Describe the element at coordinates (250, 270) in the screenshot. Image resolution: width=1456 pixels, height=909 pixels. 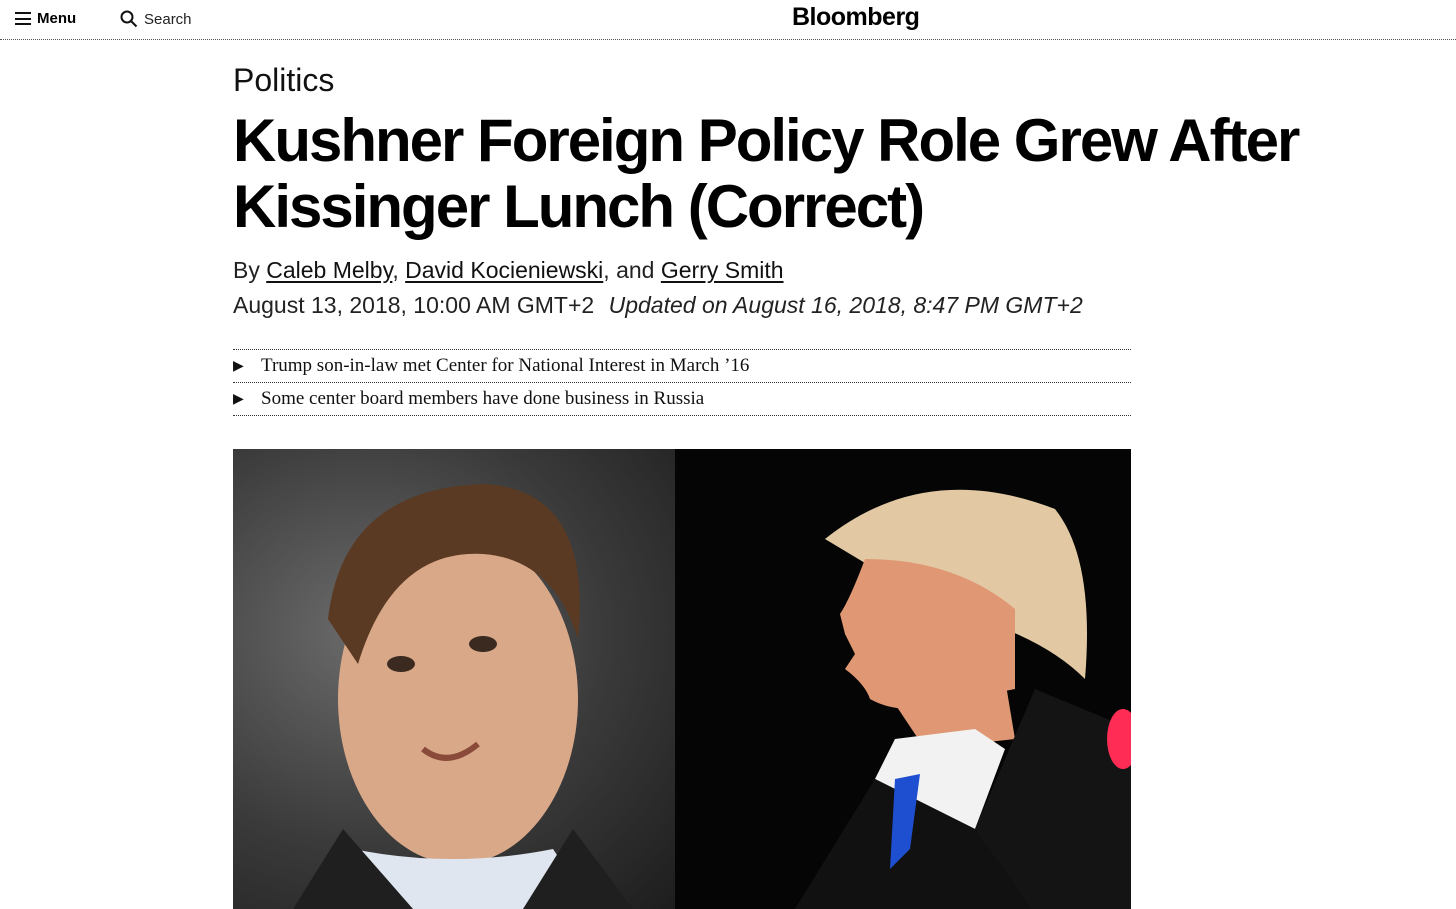
I see `byline-prefix: By` at that location.